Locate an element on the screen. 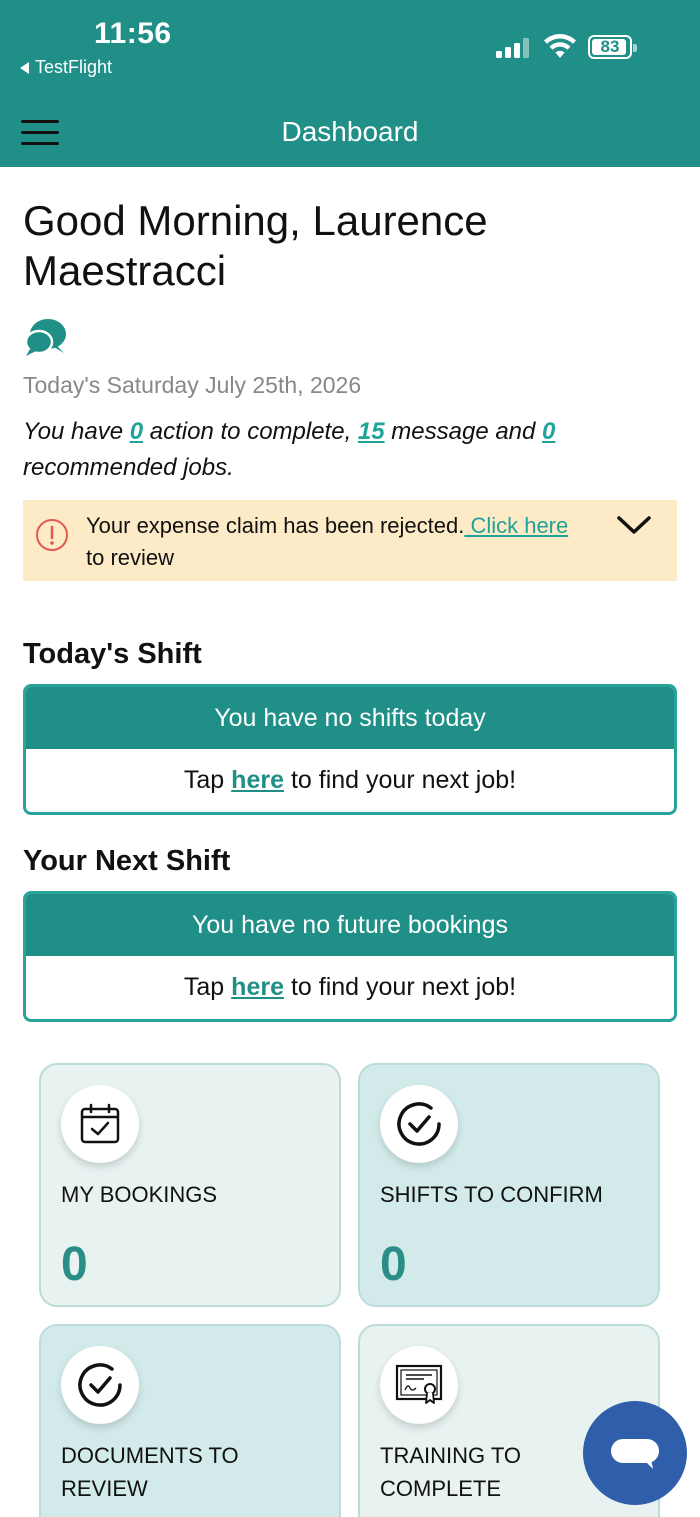 Image resolution: width=700 pixels, height=1517 pixels. next-shift-body: Tap here to find your next job! is located at coordinates (350, 987).